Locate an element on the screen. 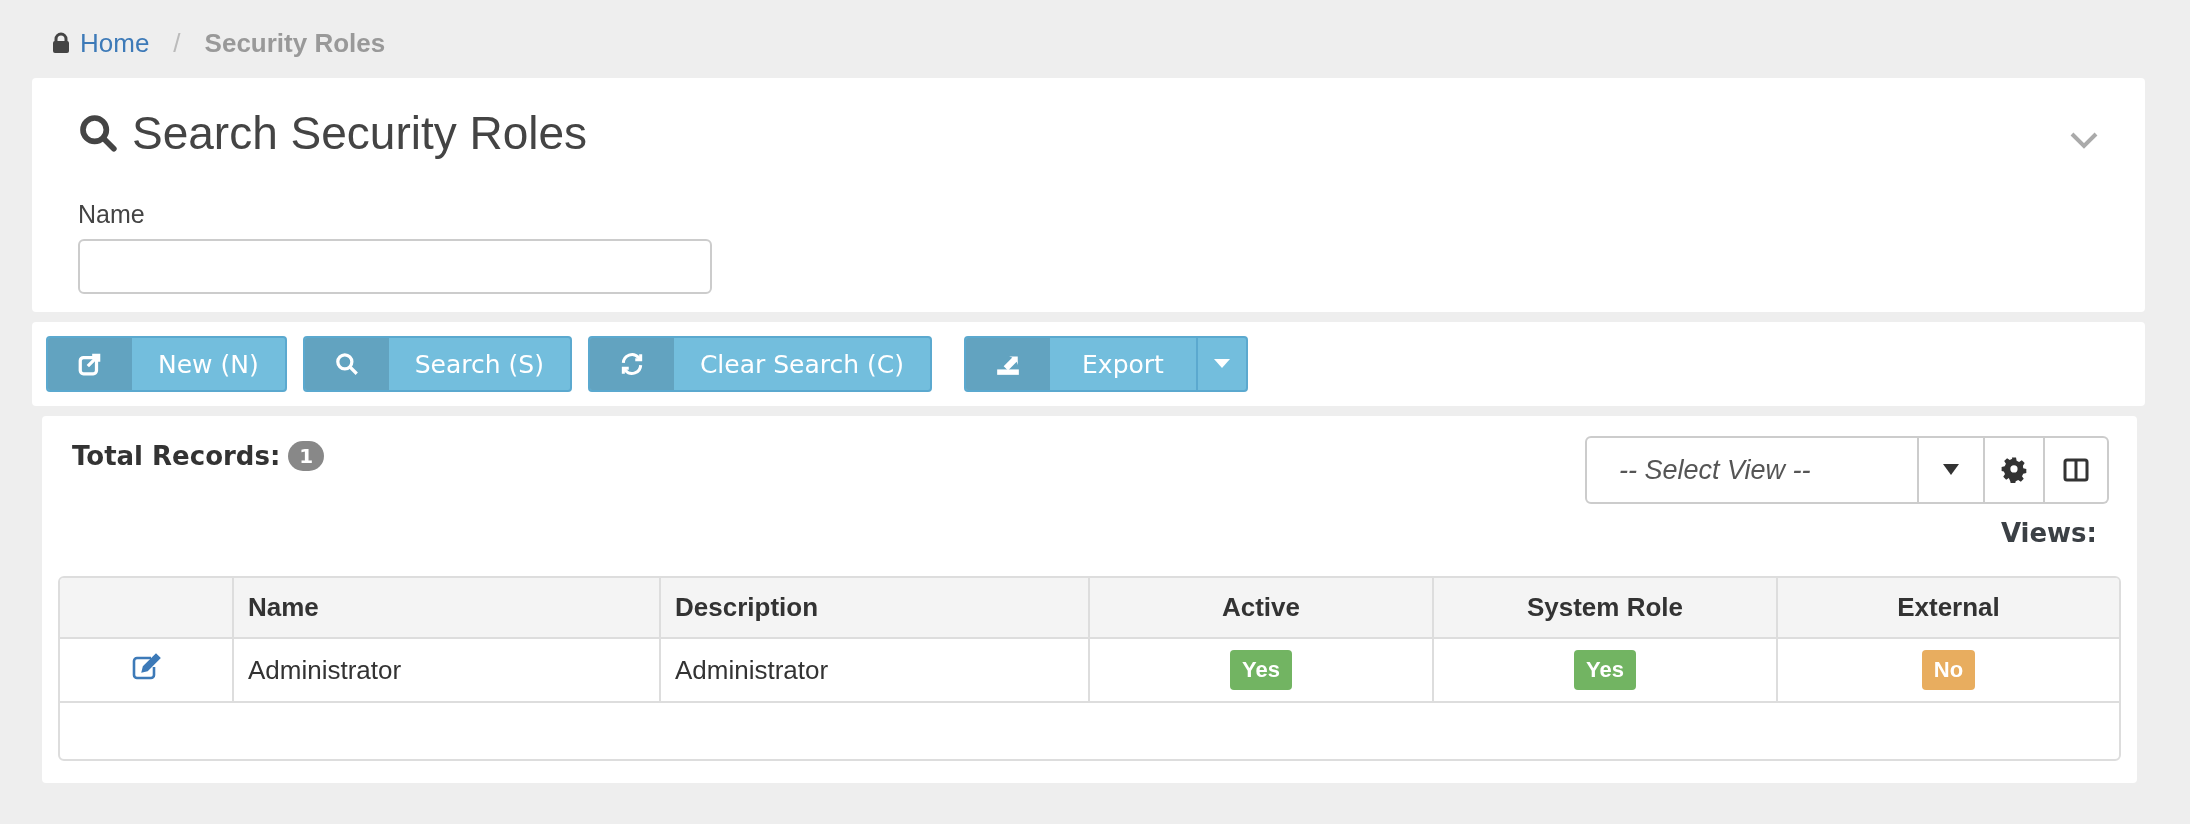 The image size is (2190, 824). name-input is located at coordinates (395, 266).